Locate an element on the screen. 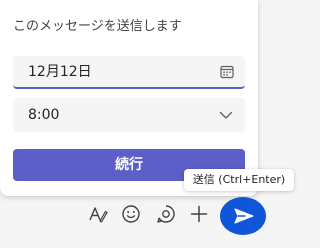 The width and height of the screenshot is (320, 248). date-value: 12月12日 is located at coordinates (60, 72).